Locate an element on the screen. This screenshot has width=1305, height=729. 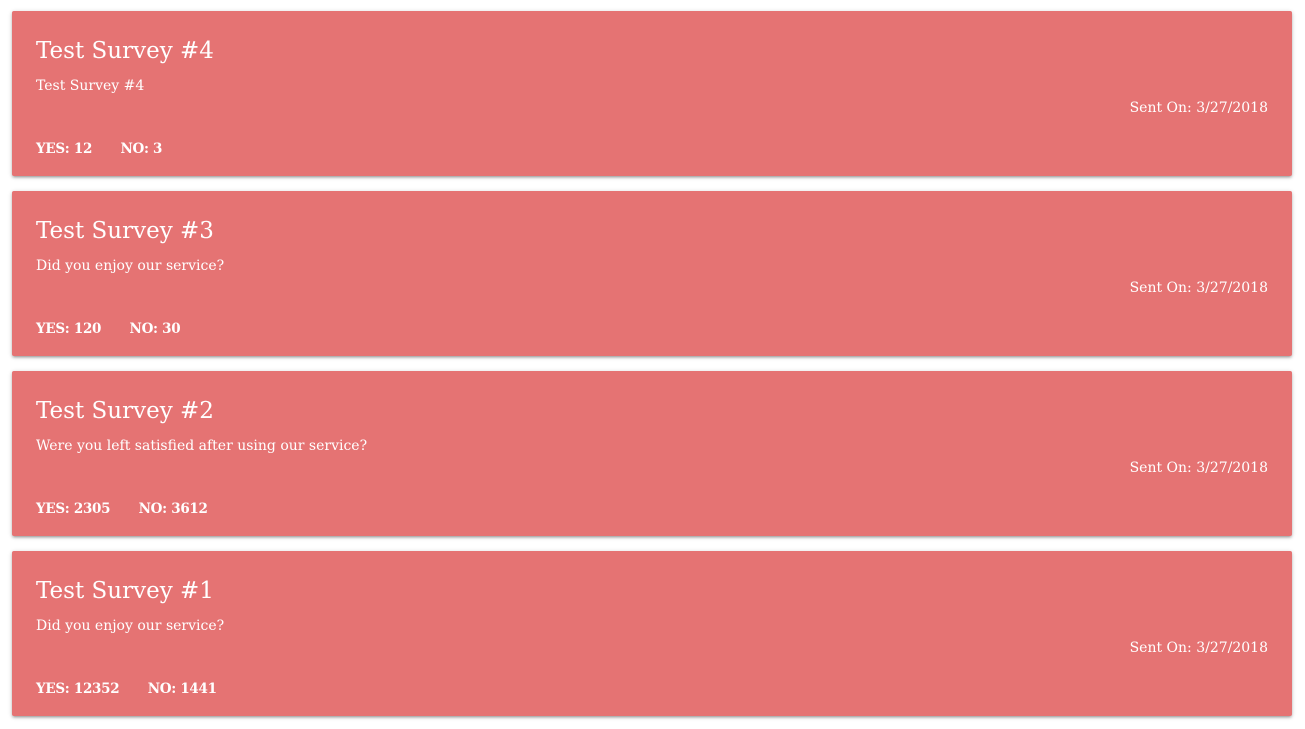
survey-card-actions: YES: 12352 NO: 1441 is located at coordinates (138, 689).